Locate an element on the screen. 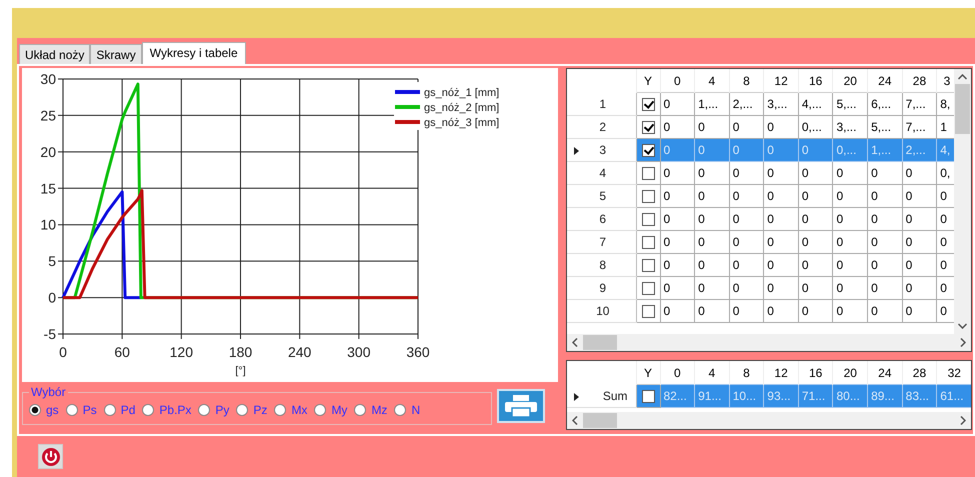 The width and height of the screenshot is (975, 477). legend-item: gs_nóż_2 [mm] is located at coordinates (447, 108).